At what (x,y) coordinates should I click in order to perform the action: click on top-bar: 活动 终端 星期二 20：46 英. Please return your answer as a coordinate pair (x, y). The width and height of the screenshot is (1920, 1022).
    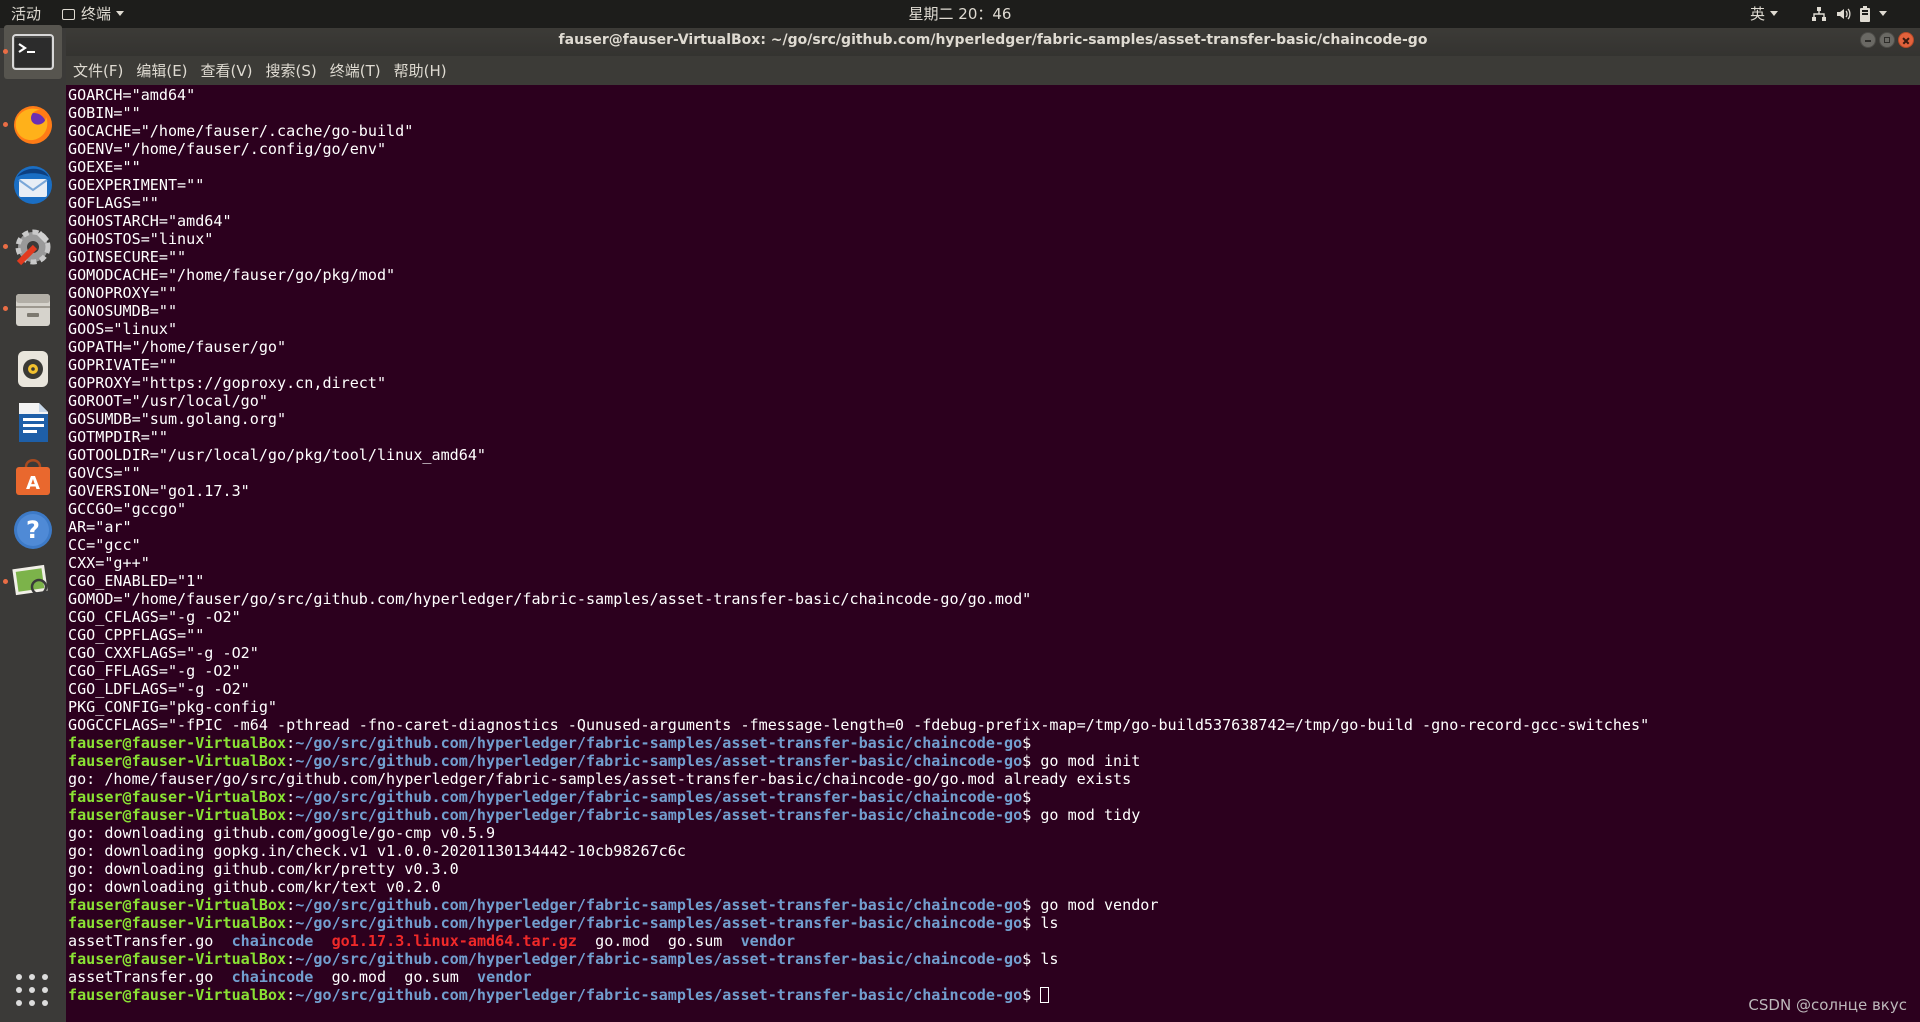
    Looking at the image, I should click on (960, 14).